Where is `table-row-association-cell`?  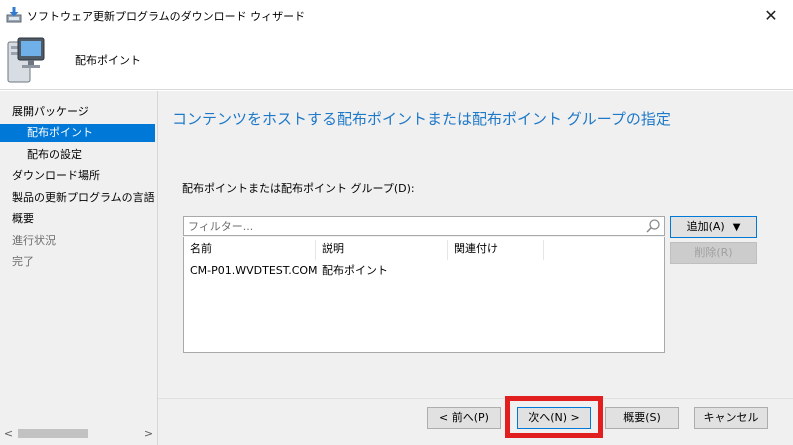
table-row-association-cell is located at coordinates (496, 271).